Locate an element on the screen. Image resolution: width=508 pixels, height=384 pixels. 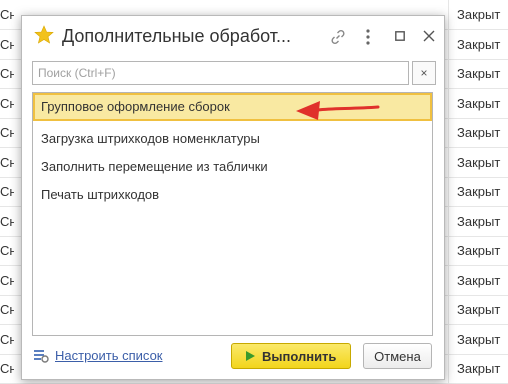
list-item-group-assembly: Групповое оформление сборок is located at coordinates (232, 107).